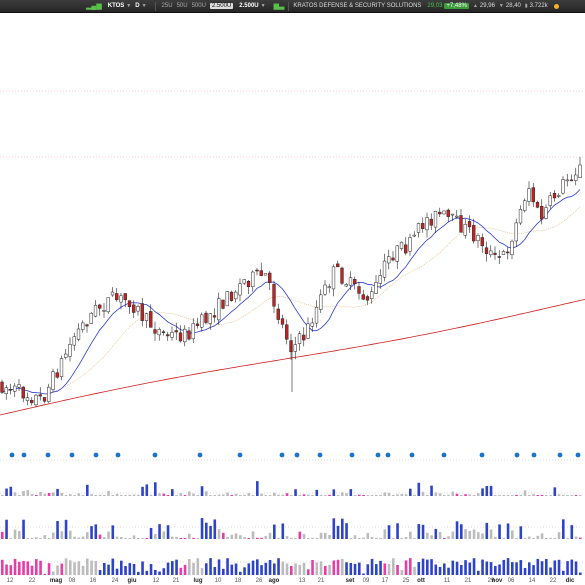 The image size is (585, 585). What do you see at coordinates (248, 6) in the screenshot?
I see `bar-count: 2.500U` at bounding box center [248, 6].